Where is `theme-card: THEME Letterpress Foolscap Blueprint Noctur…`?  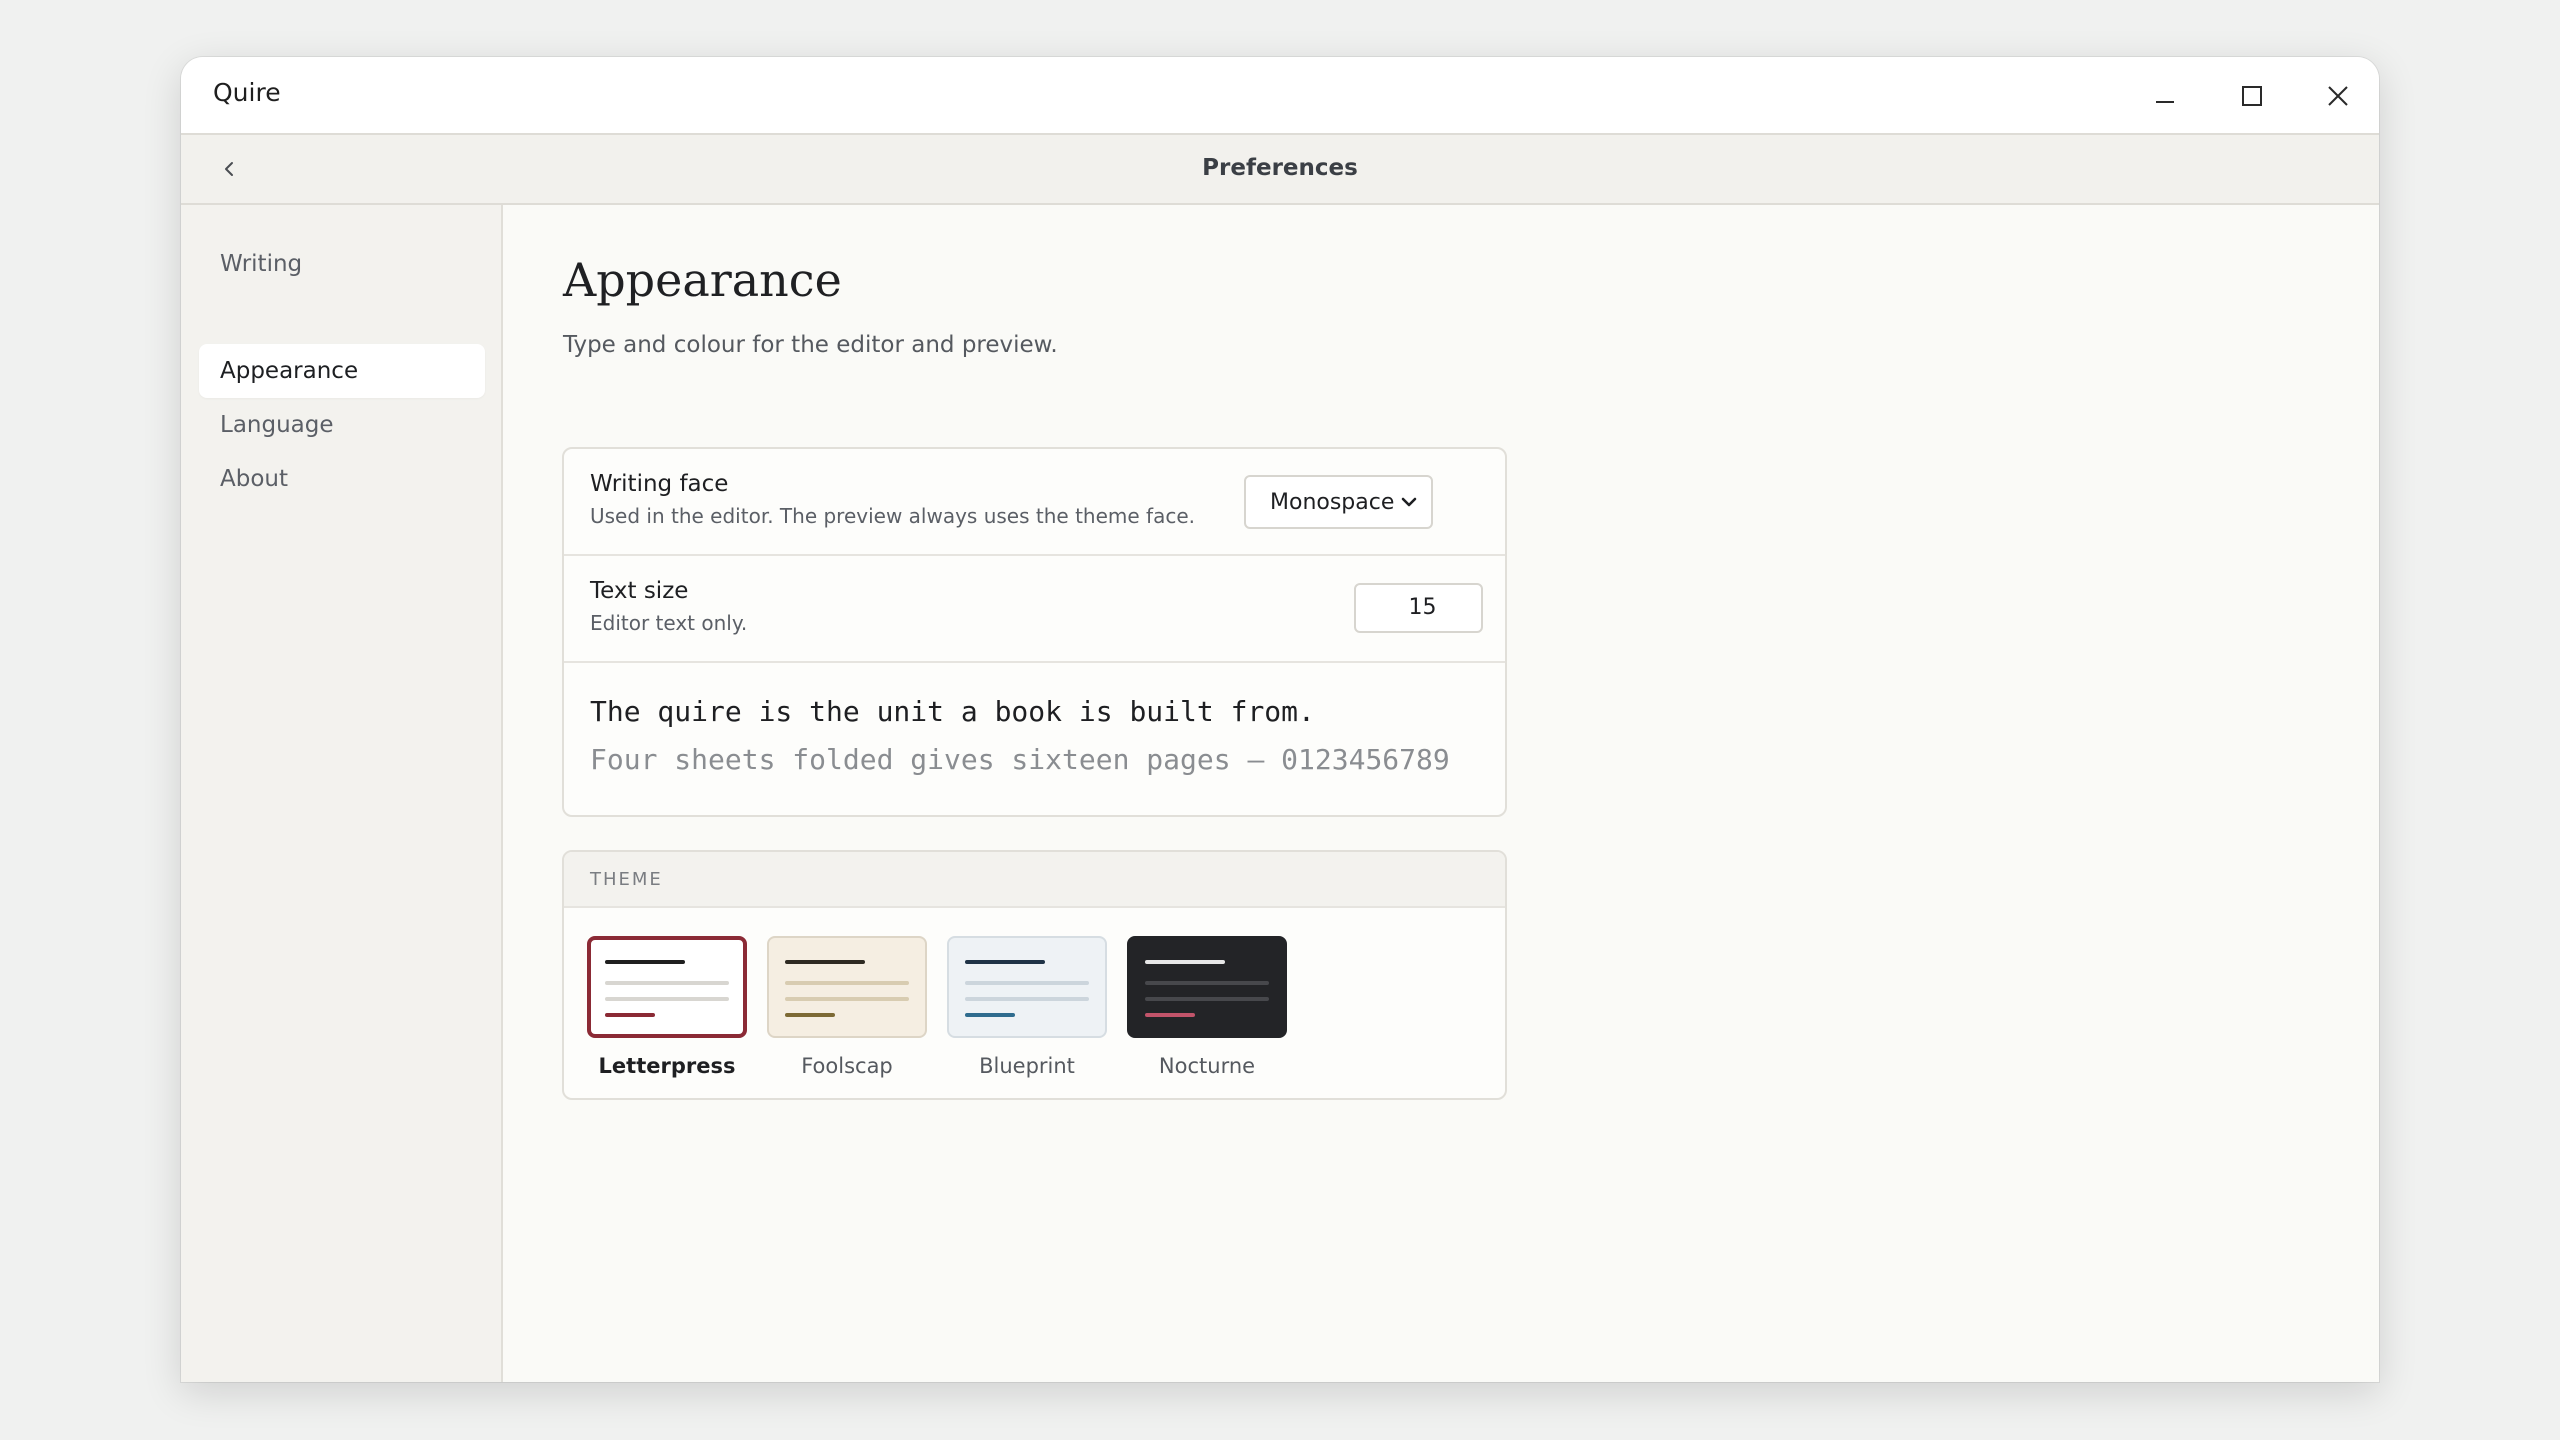
theme-card: THEME Letterpress Foolscap Blueprint Noctur… is located at coordinates (1034, 975).